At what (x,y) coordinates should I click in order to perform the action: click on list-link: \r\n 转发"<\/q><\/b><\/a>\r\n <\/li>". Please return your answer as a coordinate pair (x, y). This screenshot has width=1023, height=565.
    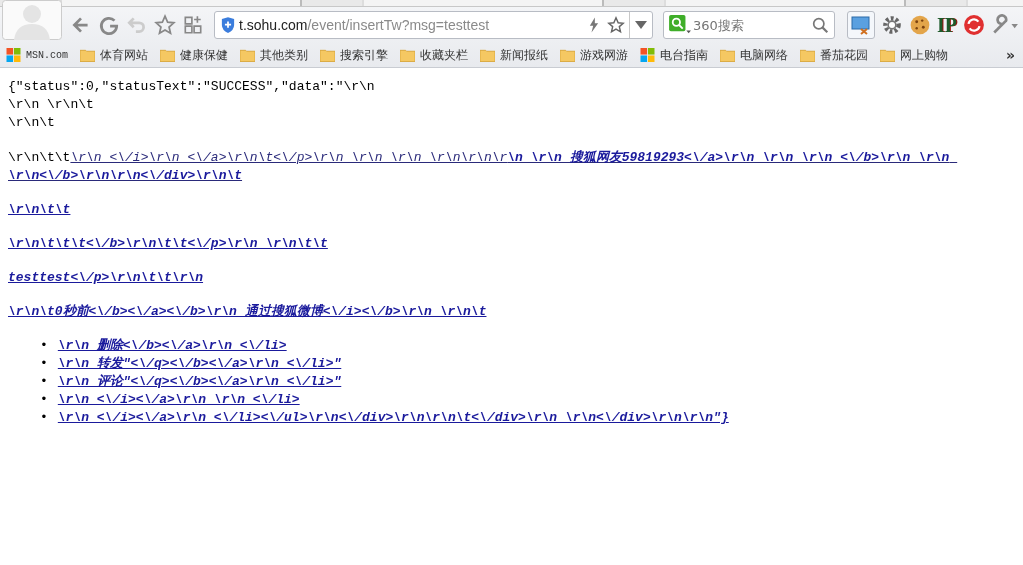
    Looking at the image, I should click on (199, 364).